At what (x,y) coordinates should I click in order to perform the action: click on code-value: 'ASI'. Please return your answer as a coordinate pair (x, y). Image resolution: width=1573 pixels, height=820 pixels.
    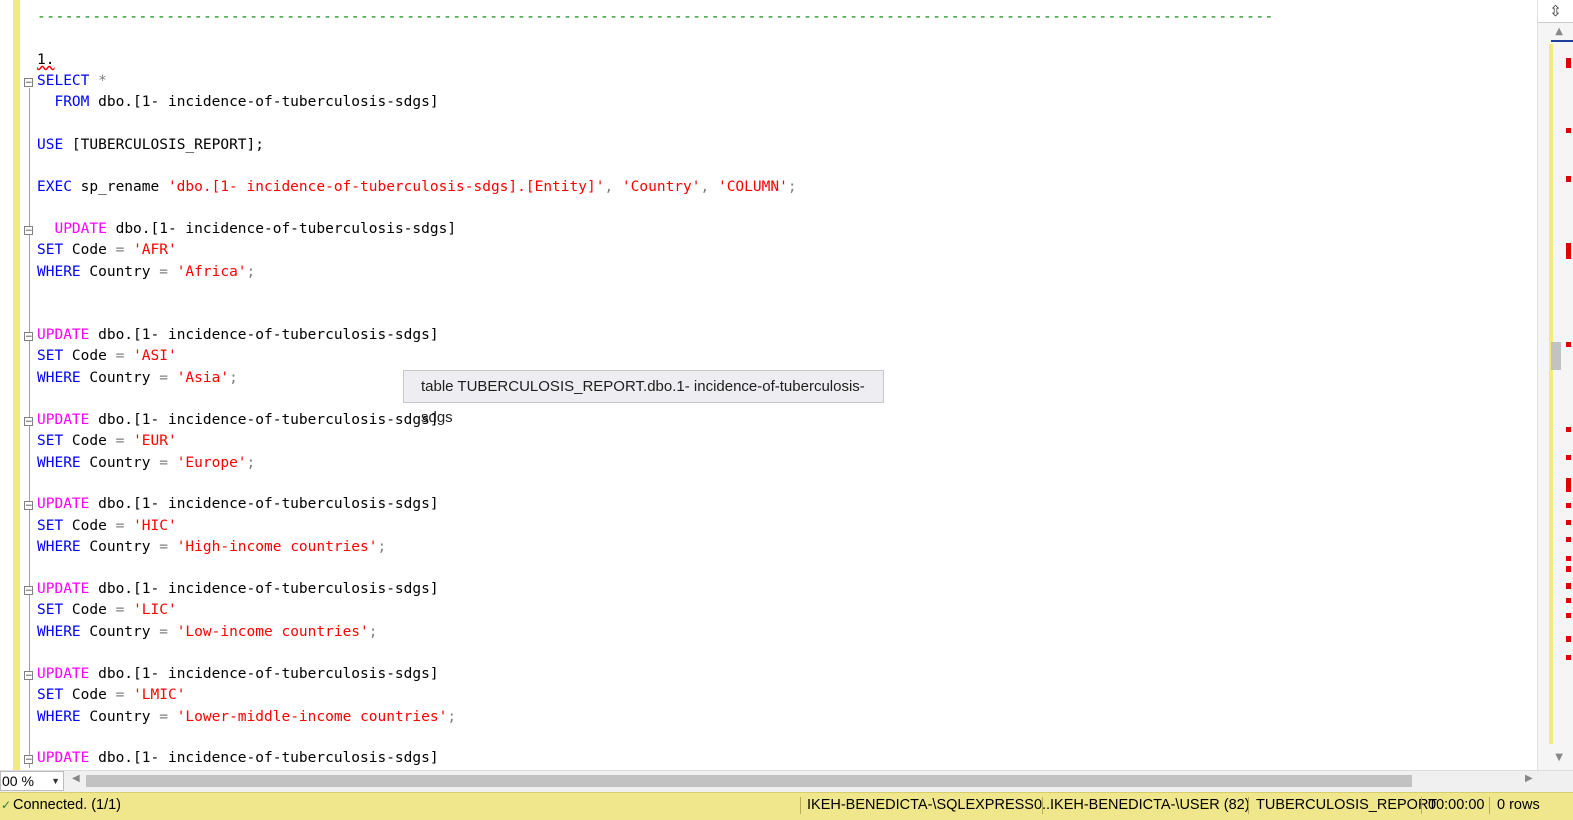
    Looking at the image, I should click on (155, 356).